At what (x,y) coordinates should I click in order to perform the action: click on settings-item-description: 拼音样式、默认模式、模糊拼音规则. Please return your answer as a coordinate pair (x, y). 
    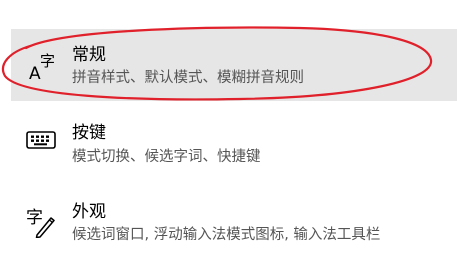
    Looking at the image, I should click on (188, 78).